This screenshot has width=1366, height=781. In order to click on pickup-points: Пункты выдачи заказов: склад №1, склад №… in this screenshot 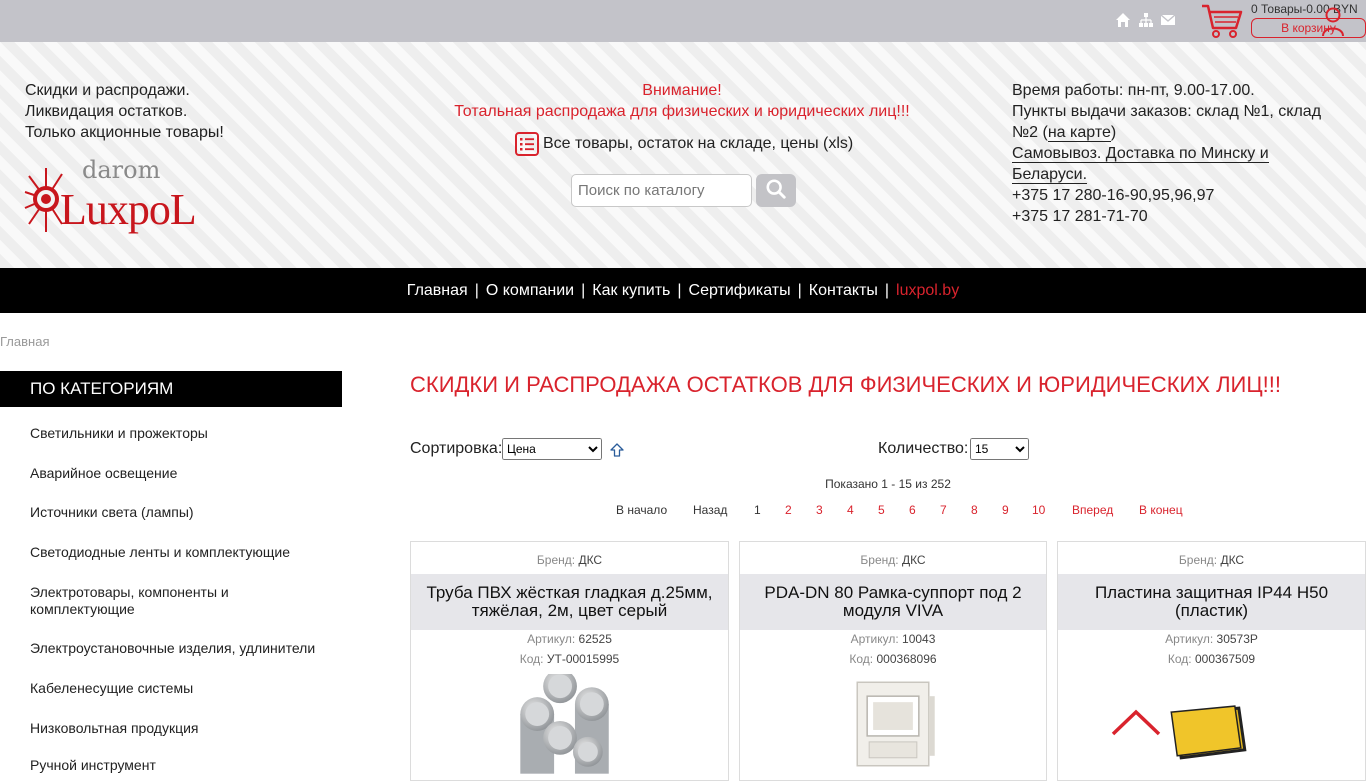, I will do `click(1177, 122)`.